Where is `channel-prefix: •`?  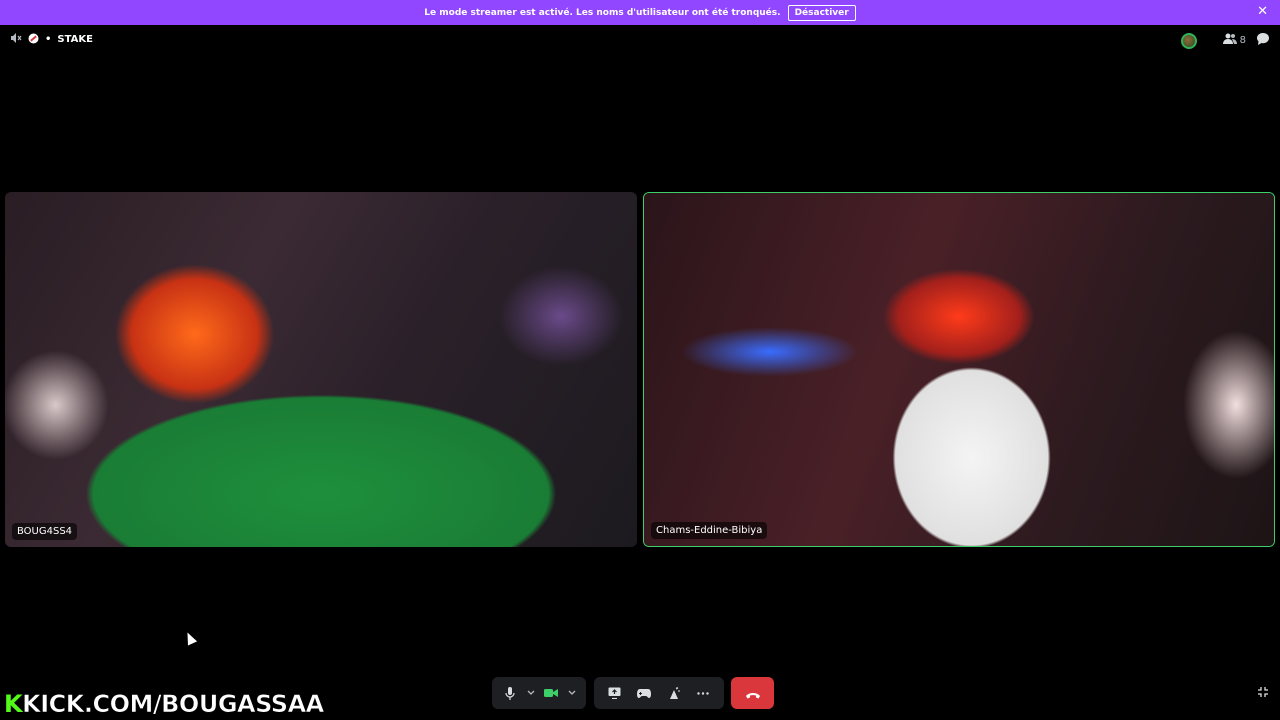
channel-prefix: • is located at coordinates (48, 39).